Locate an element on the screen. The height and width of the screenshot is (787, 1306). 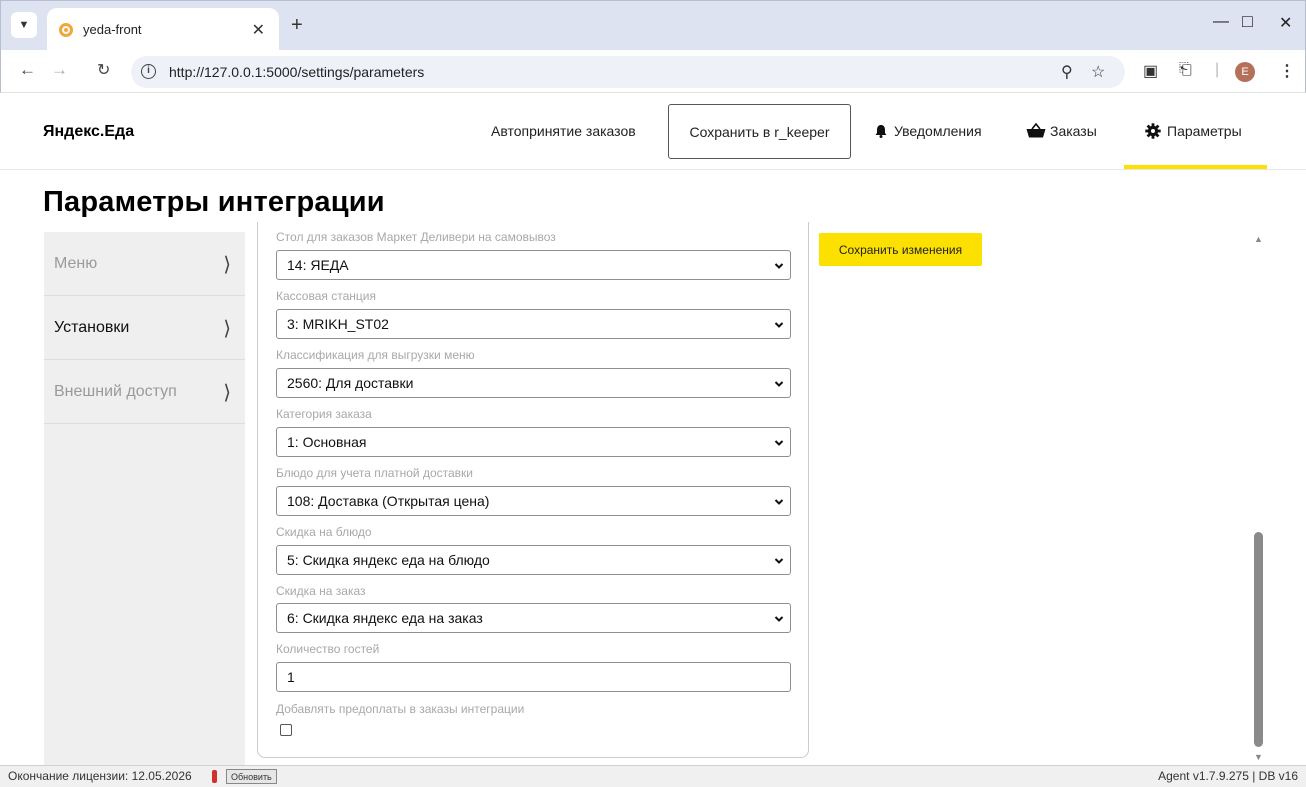
browser-tab: yeda-front ✕ is located at coordinates (163, 29).